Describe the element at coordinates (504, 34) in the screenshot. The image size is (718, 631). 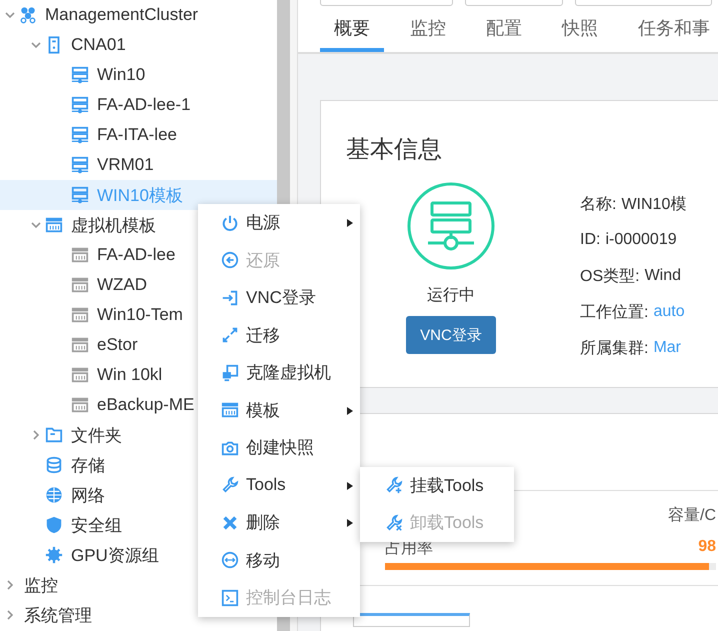
I see `tab: 配置` at that location.